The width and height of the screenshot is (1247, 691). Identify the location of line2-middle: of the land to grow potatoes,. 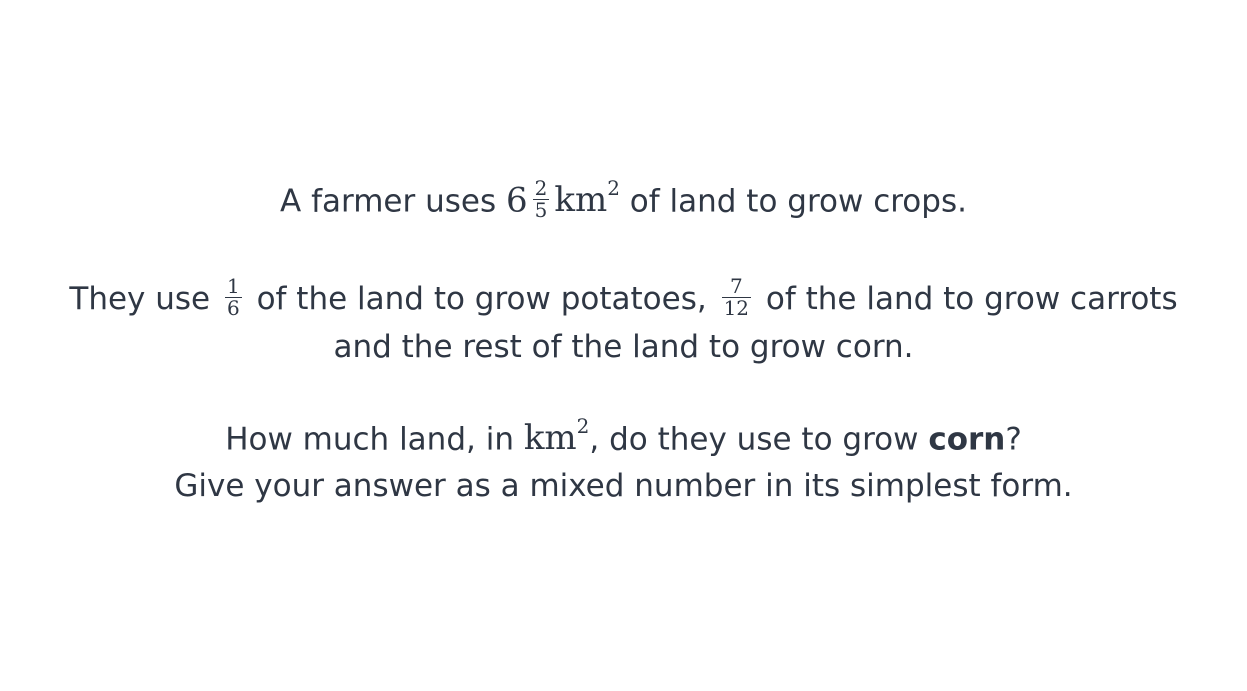
(481, 299).